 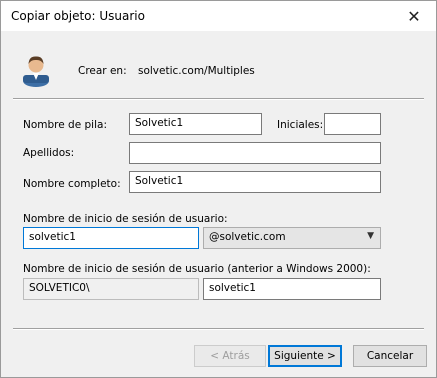 I want to click on initials-label: Iniciales:, so click(x=300, y=125).